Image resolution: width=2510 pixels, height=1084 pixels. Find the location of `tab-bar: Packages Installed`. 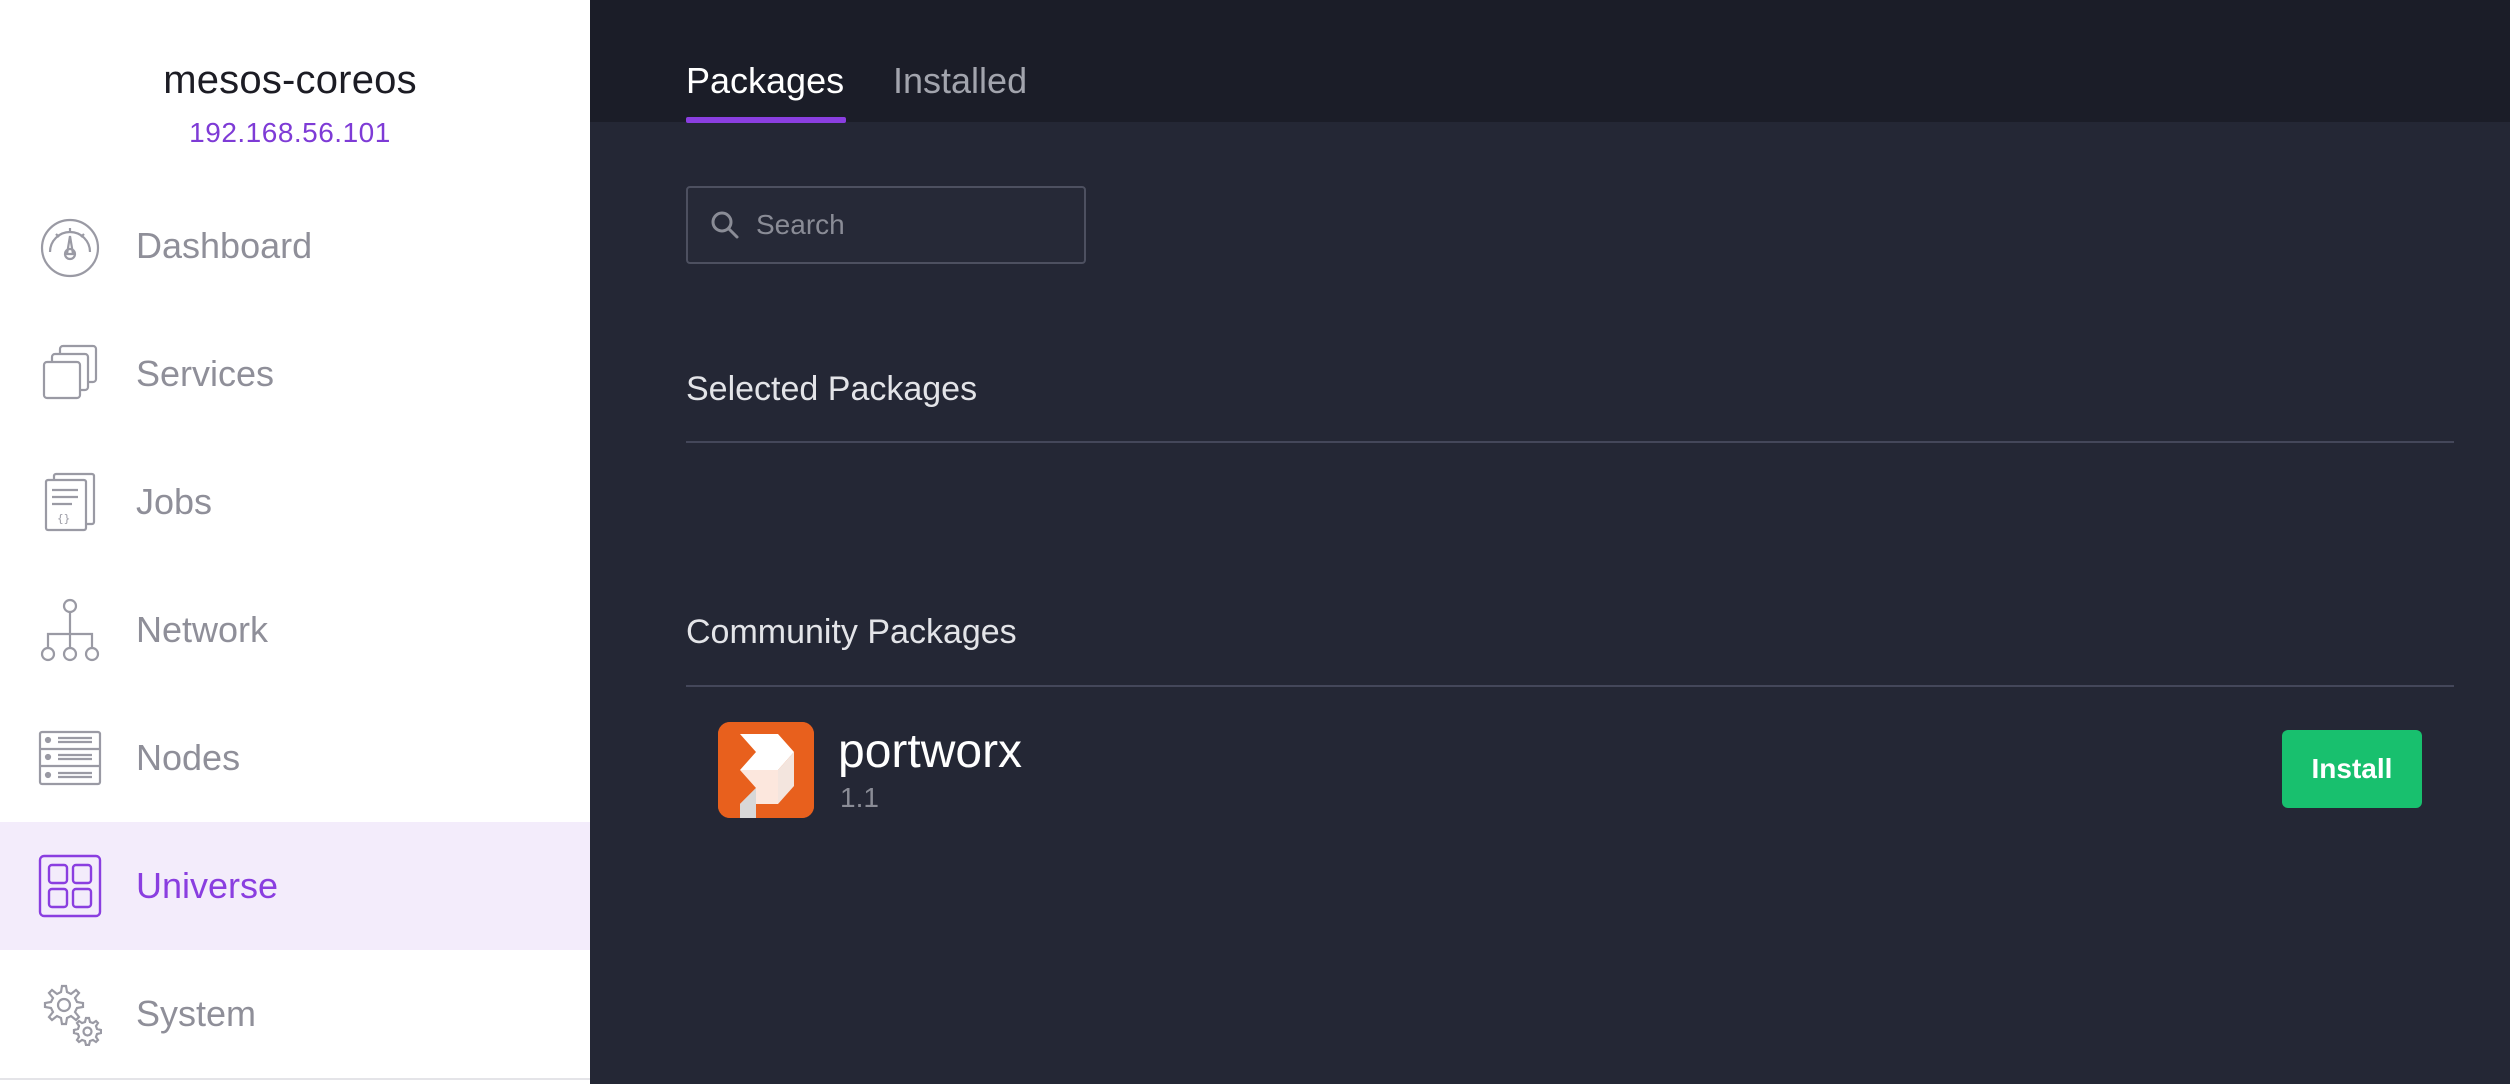

tab-bar: Packages Installed is located at coordinates (1550, 61).